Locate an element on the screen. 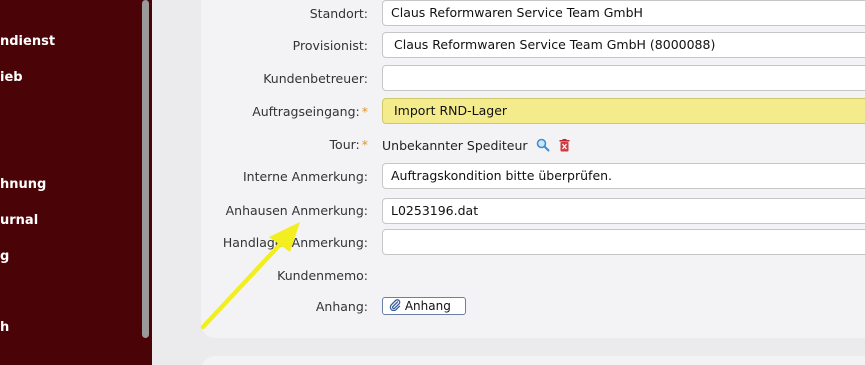 The image size is (865, 365). annotation-arrow is located at coordinates (250, 276).